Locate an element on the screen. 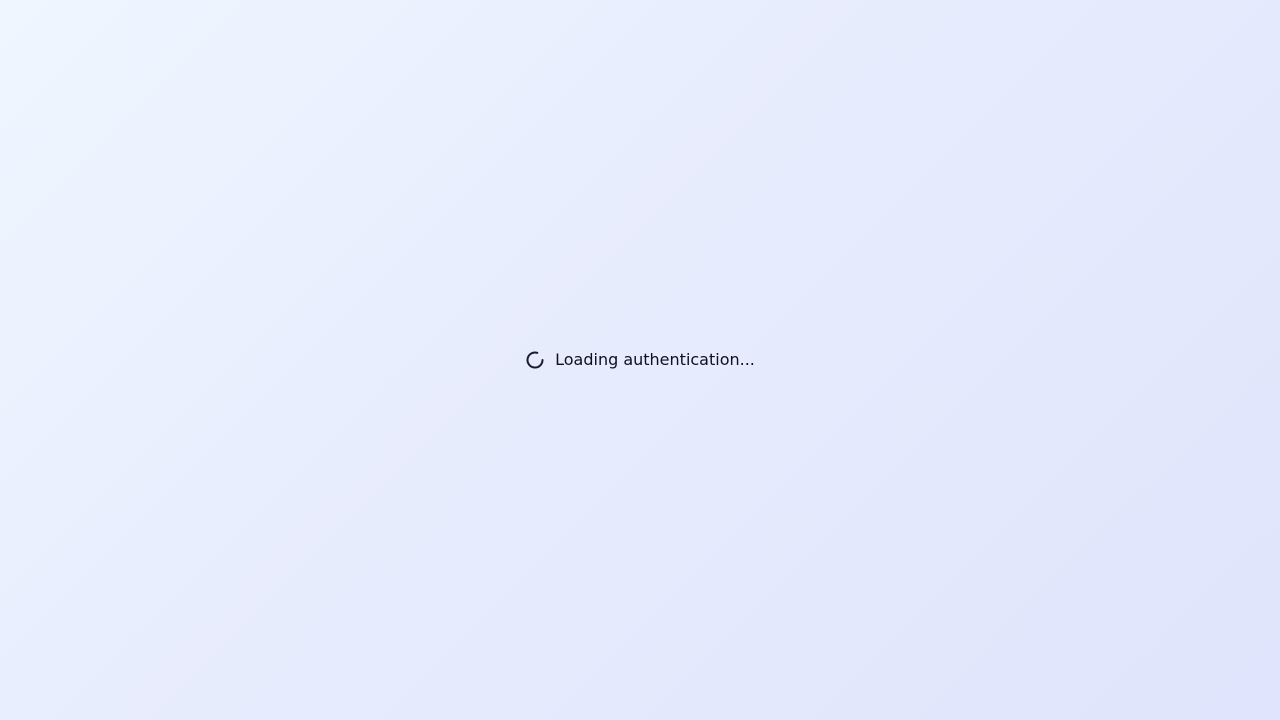 Image resolution: width=1280 pixels, height=720 pixels. spinner-icon is located at coordinates (535, 360).